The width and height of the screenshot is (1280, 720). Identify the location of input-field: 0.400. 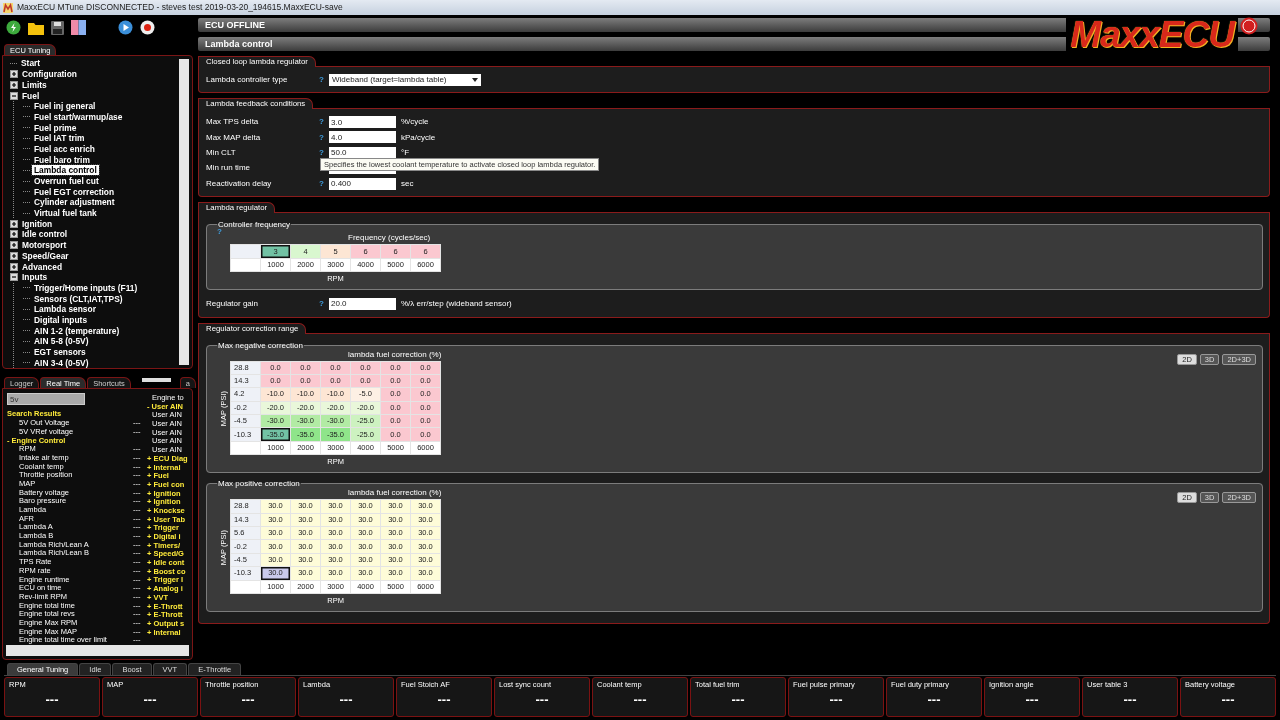
(362, 183).